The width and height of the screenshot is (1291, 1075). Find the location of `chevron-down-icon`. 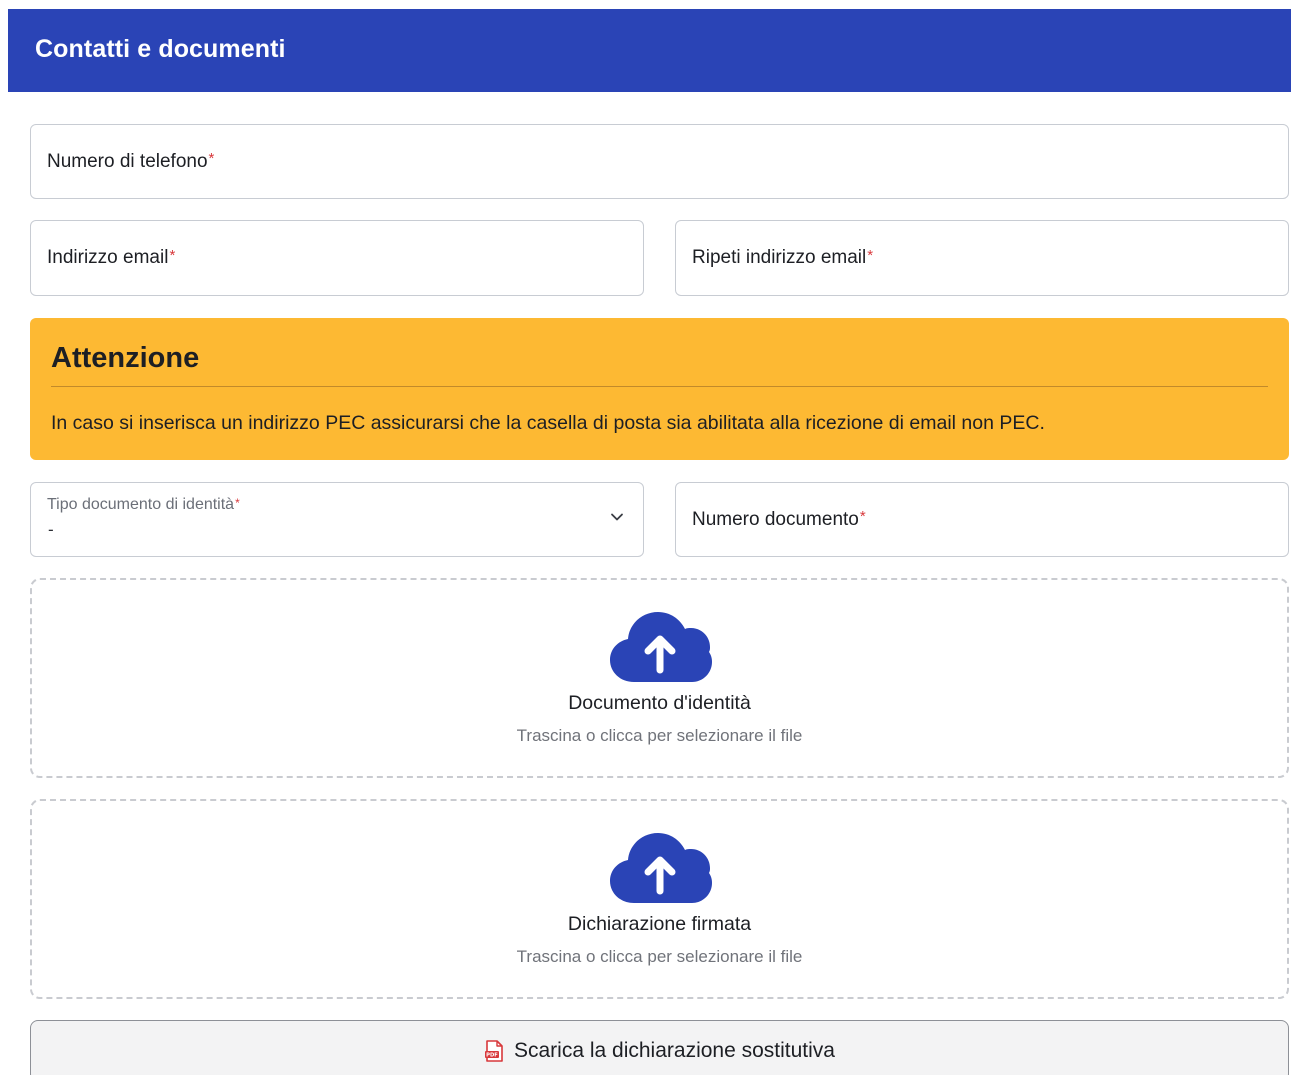

chevron-down-icon is located at coordinates (617, 517).